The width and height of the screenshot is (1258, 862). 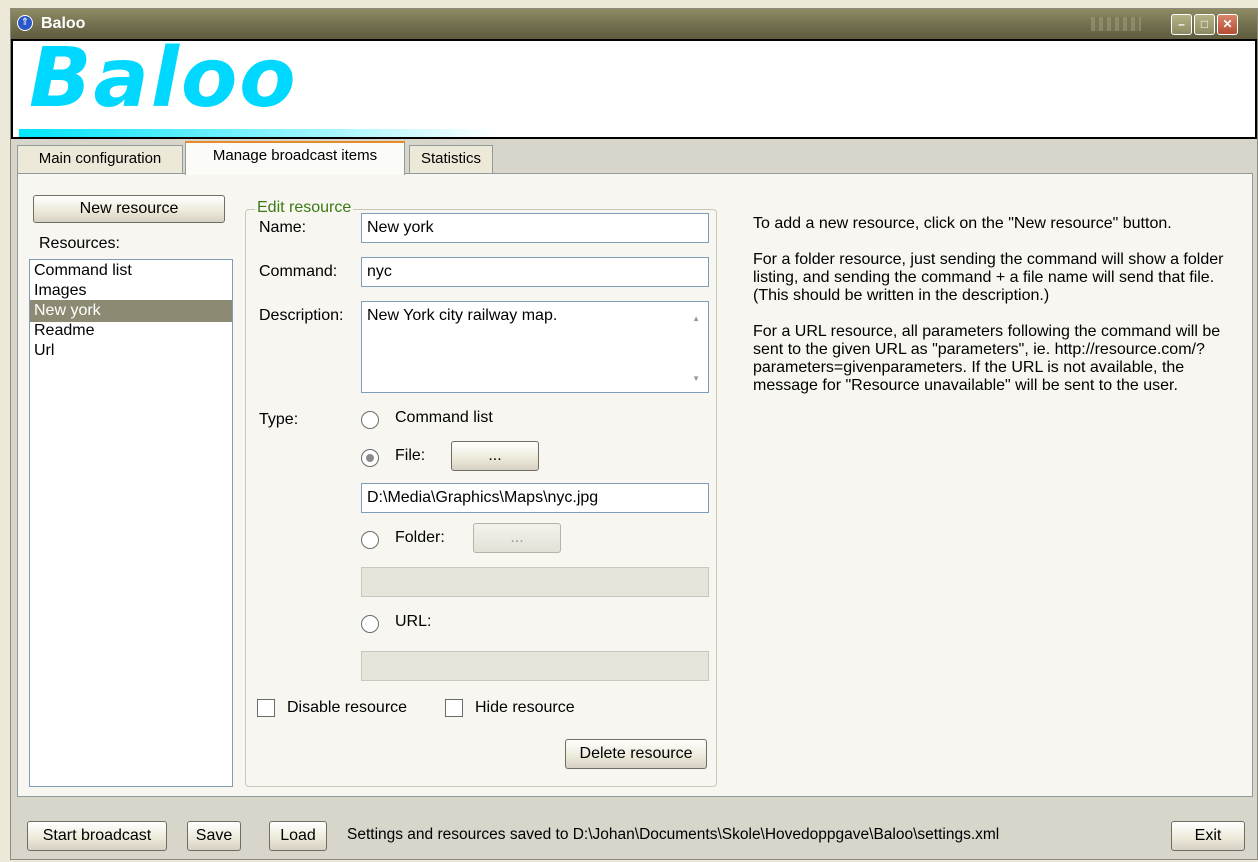 I want to click on app-icon: ⇑, so click(x=25, y=23).